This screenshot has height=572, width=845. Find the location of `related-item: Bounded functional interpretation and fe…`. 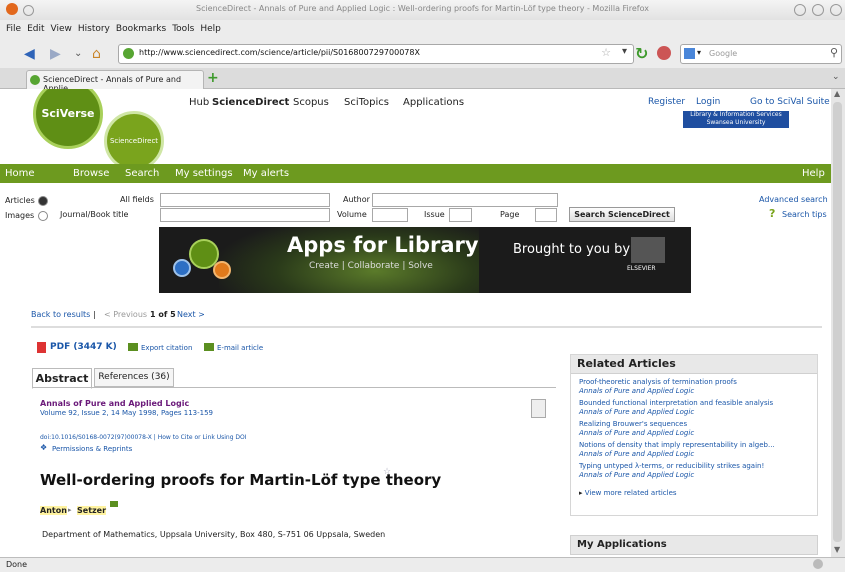

related-item: Bounded functional interpretation and fe… is located at coordinates (694, 408).